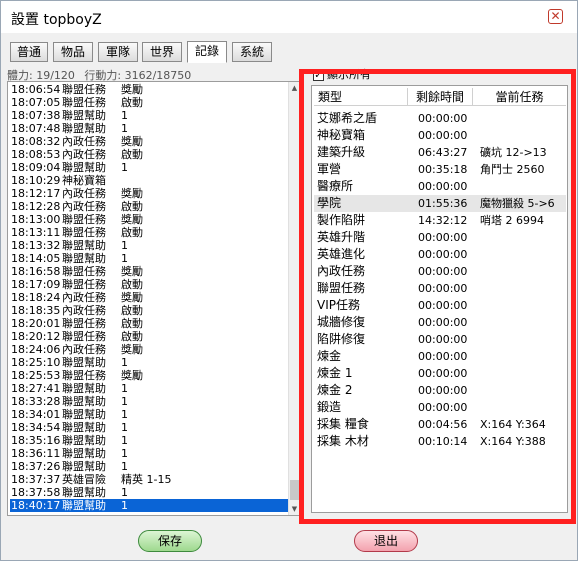 This screenshot has height=561, width=578. Describe the element at coordinates (149, 245) in the screenshot. I see `log-row: 18:13:32 聯盟幫助 1` at that location.